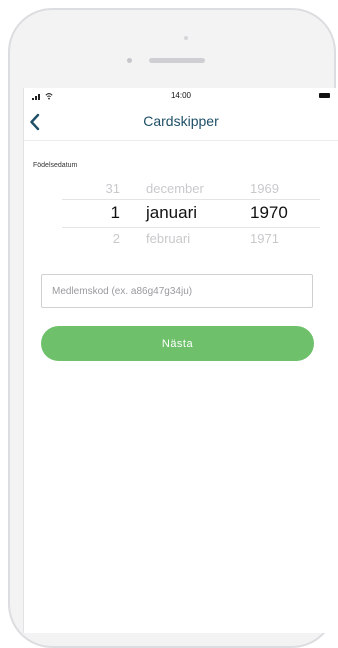  I want to click on picker-row-selected: 1 januari 1970, so click(191, 213).